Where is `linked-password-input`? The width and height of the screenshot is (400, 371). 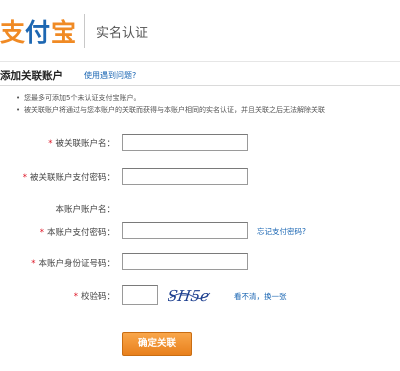 linked-password-input is located at coordinates (185, 176).